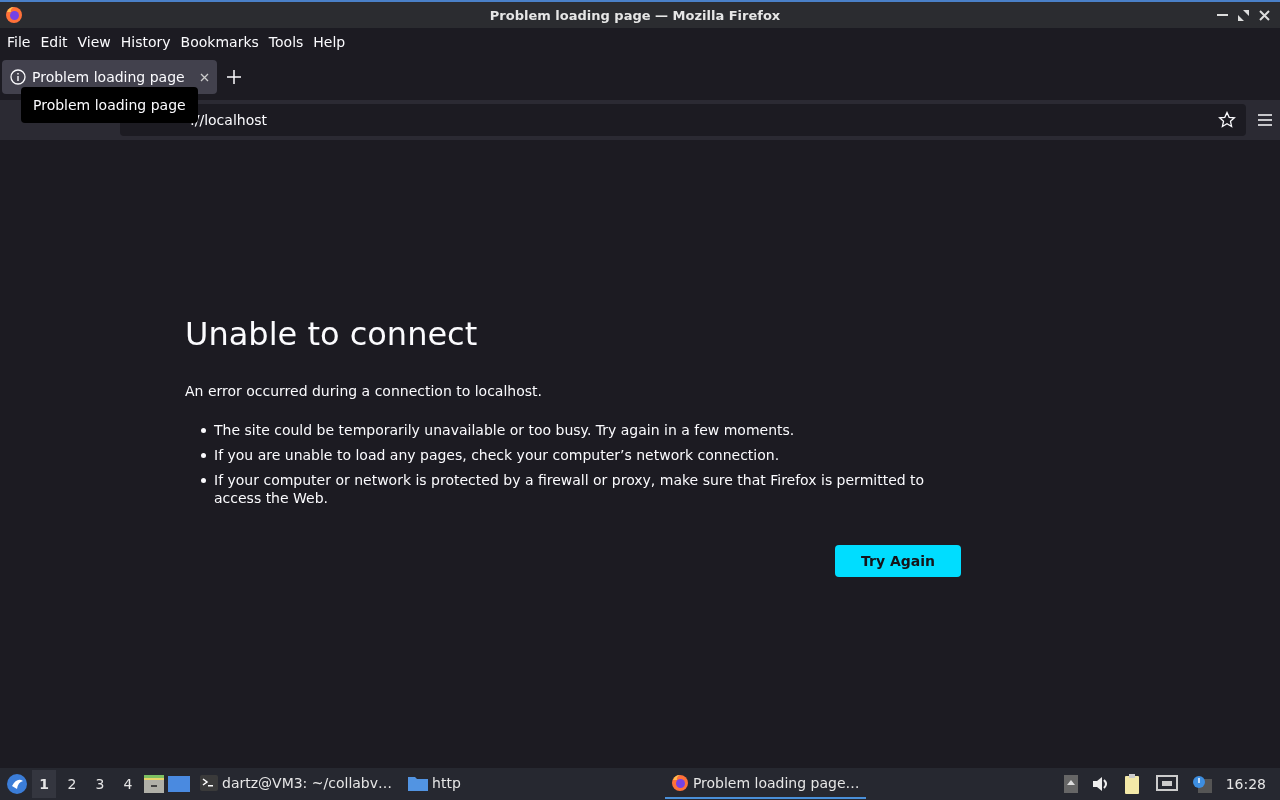  What do you see at coordinates (364, 391) in the screenshot?
I see `error-message: An error occurred during a connection to localhost.` at bounding box center [364, 391].